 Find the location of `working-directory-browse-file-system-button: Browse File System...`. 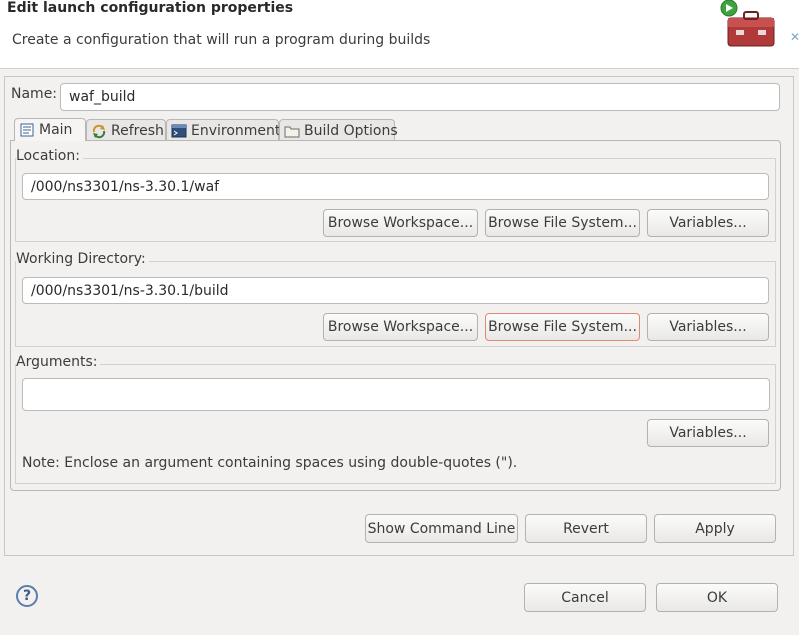

working-directory-browse-file-system-button: Browse File System... is located at coordinates (562, 327).